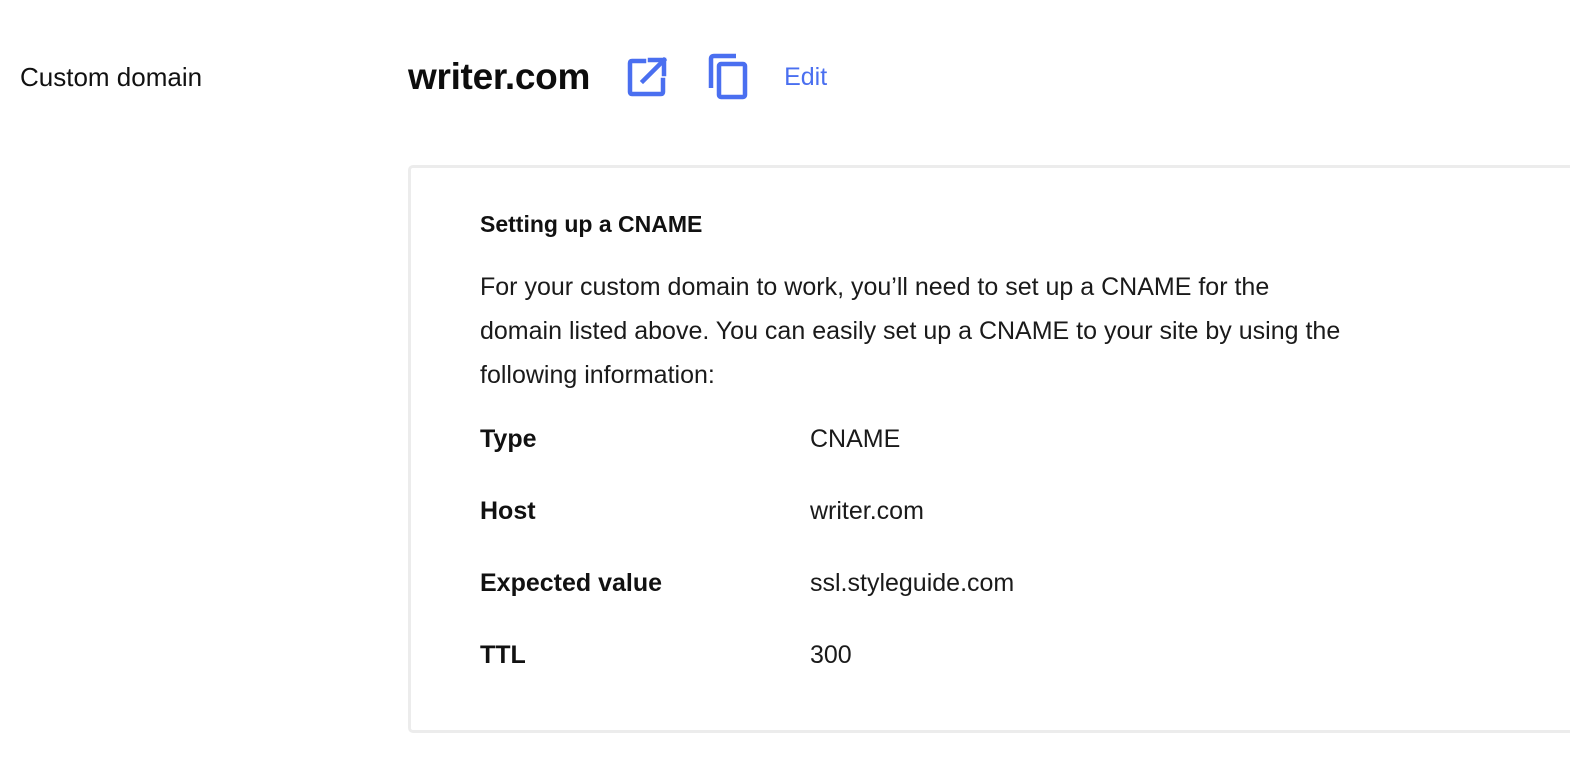 This screenshot has height=776, width=1570. Describe the element at coordinates (591, 224) in the screenshot. I see `cname-card-title: Setting up a CNAME` at that location.